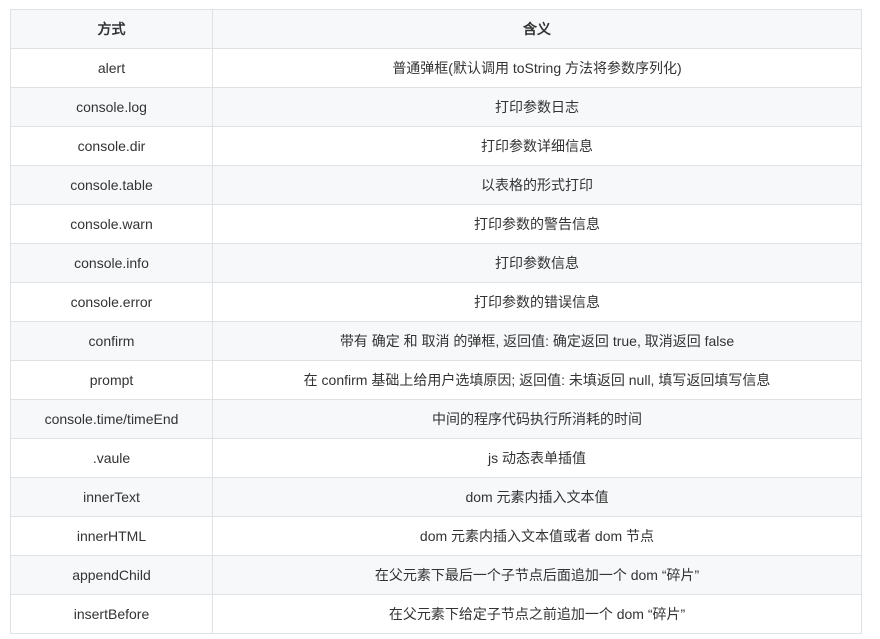  Describe the element at coordinates (111, 341) in the screenshot. I see `method-cell: confirm` at that location.